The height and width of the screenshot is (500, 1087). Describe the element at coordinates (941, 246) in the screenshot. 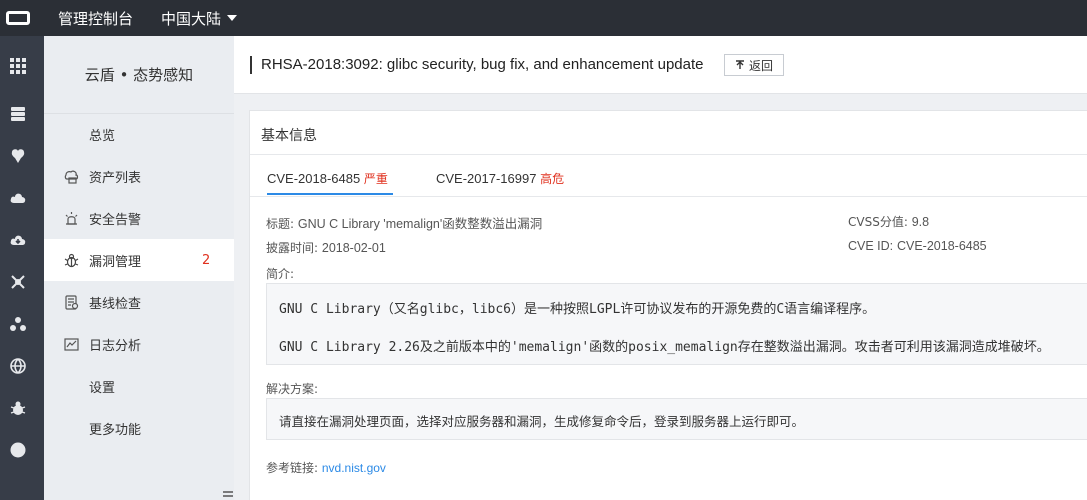

I see `cve-id-value: CVE-2018-6485` at that location.